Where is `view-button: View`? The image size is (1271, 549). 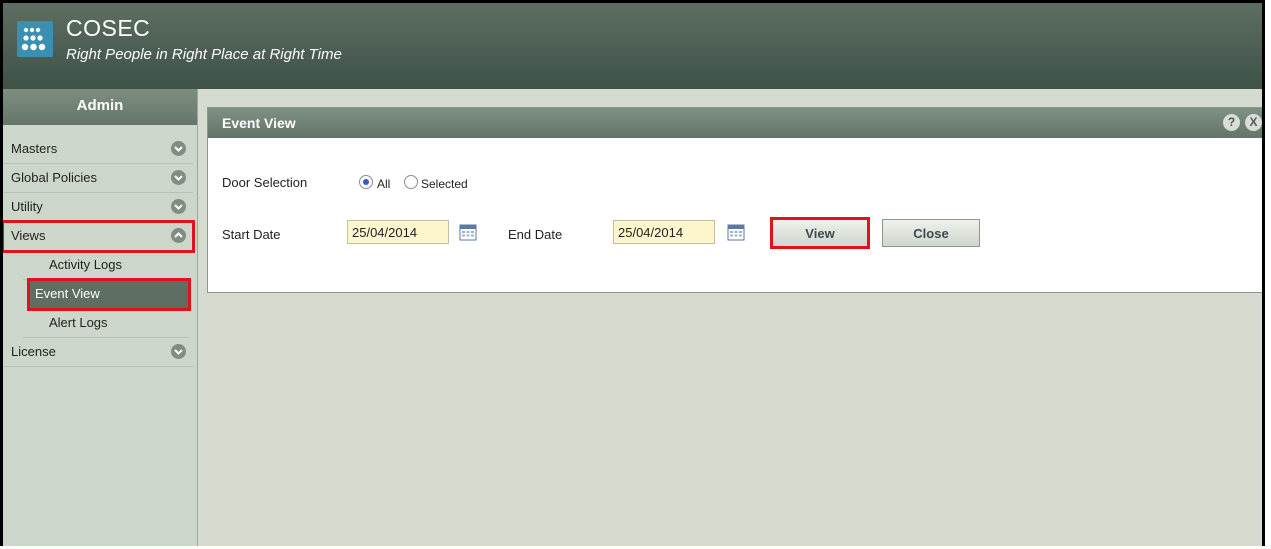 view-button: View is located at coordinates (820, 233).